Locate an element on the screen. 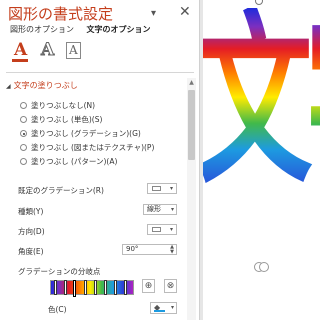 This screenshot has height=320, width=320. fill-option-solid: 塗りつぶし (単色)(S) is located at coordinates (61, 119).